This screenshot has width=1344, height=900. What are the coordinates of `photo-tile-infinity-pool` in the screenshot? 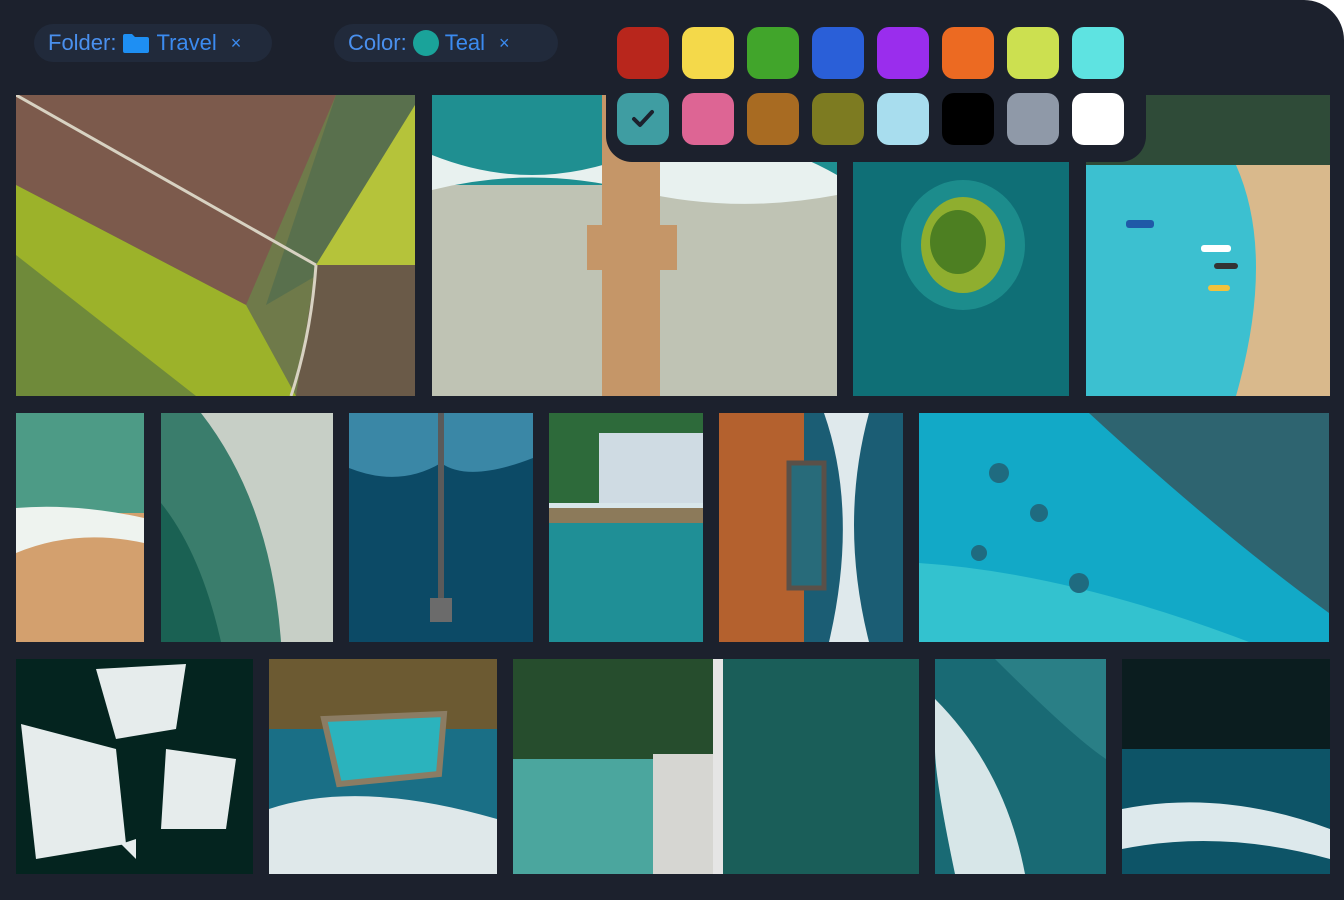 It's located at (626, 527).